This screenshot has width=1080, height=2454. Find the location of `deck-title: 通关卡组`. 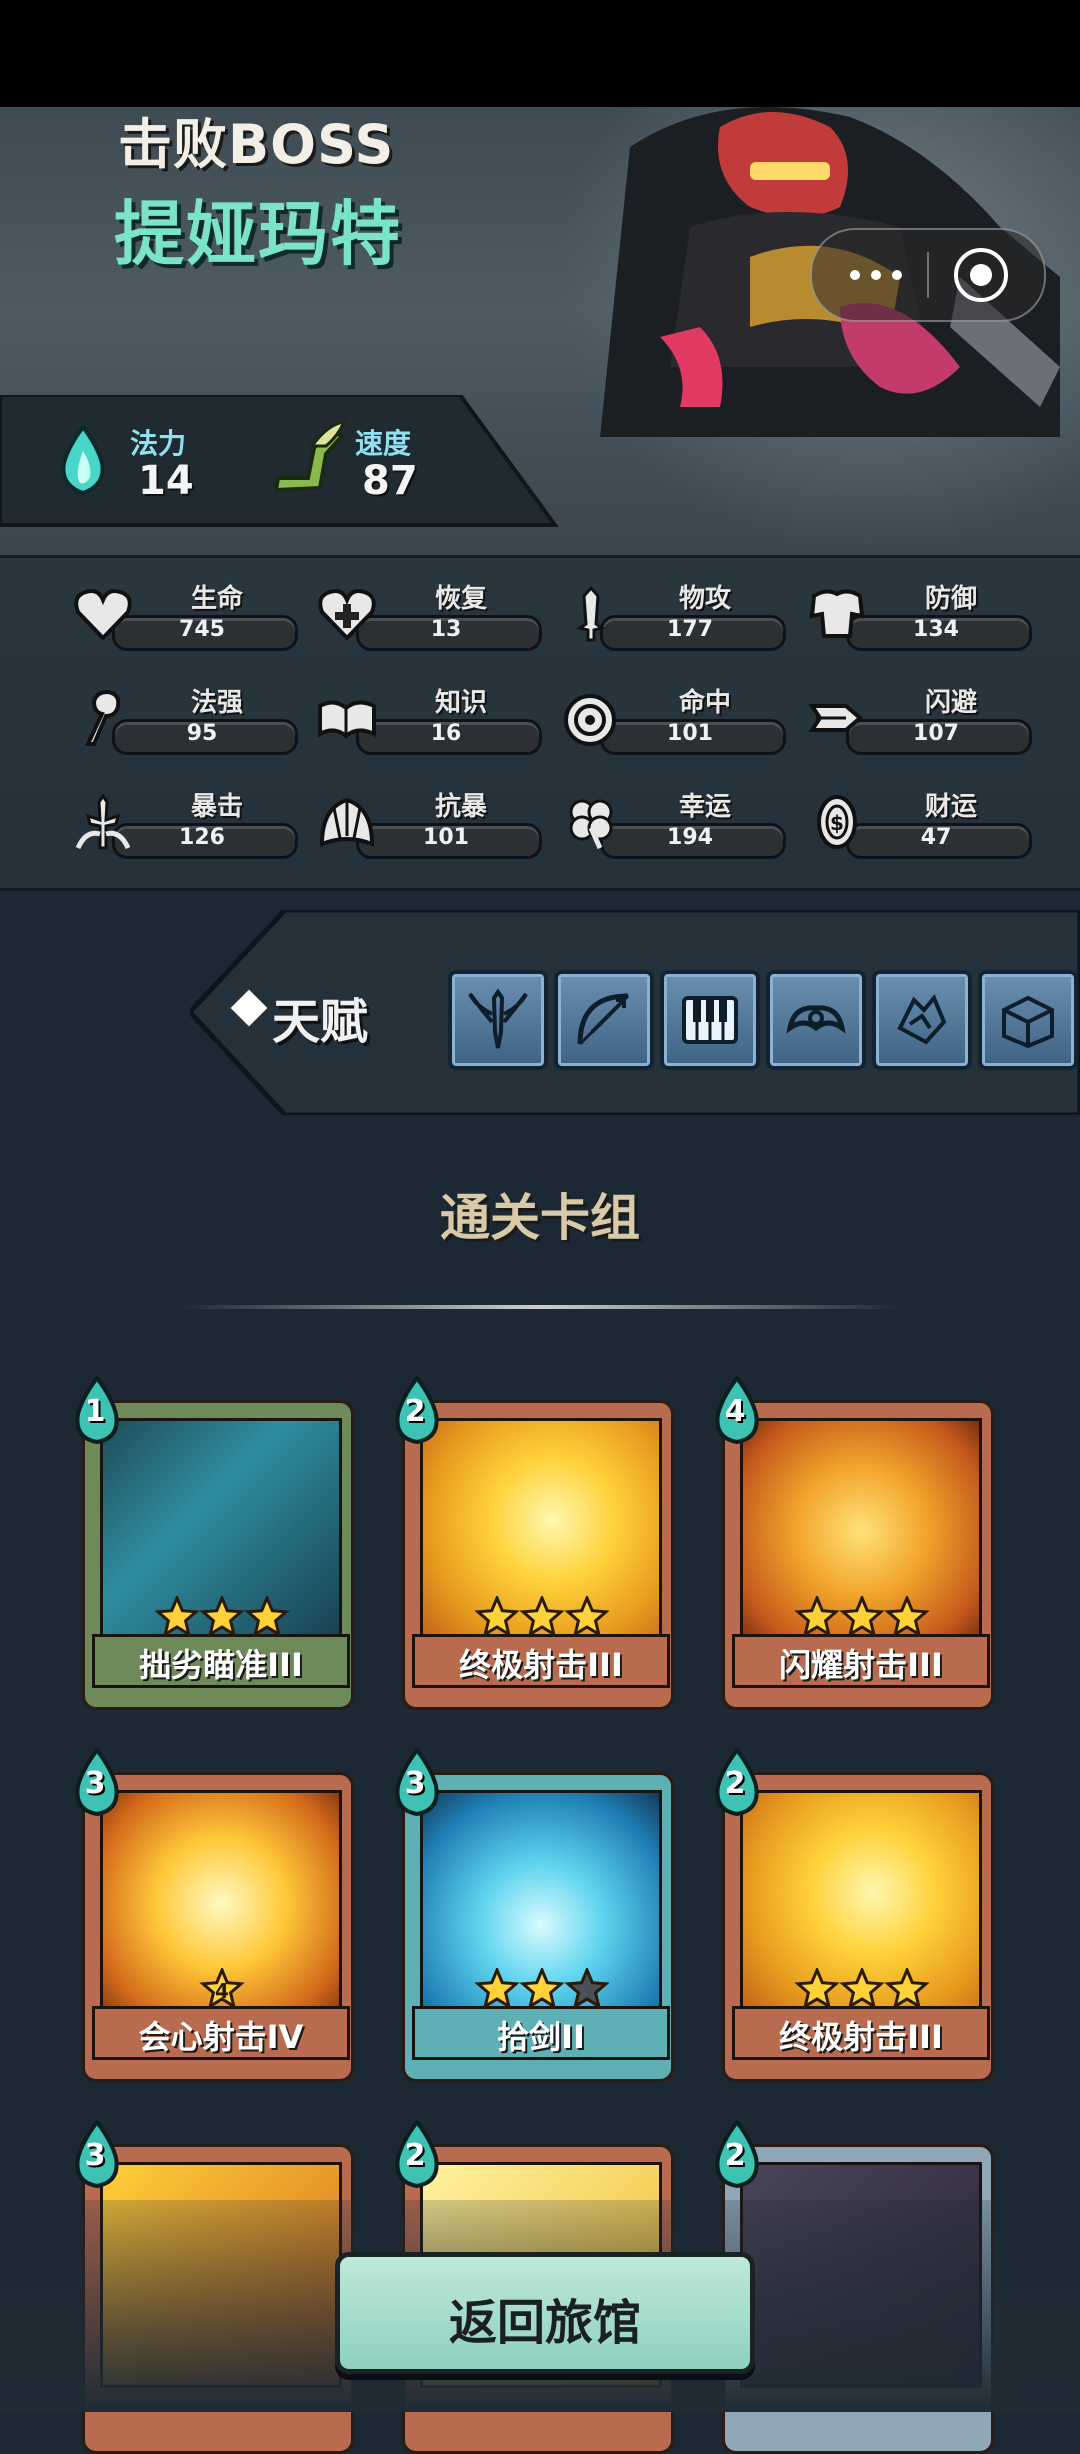

deck-title: 通关卡组 is located at coordinates (540, 1218).